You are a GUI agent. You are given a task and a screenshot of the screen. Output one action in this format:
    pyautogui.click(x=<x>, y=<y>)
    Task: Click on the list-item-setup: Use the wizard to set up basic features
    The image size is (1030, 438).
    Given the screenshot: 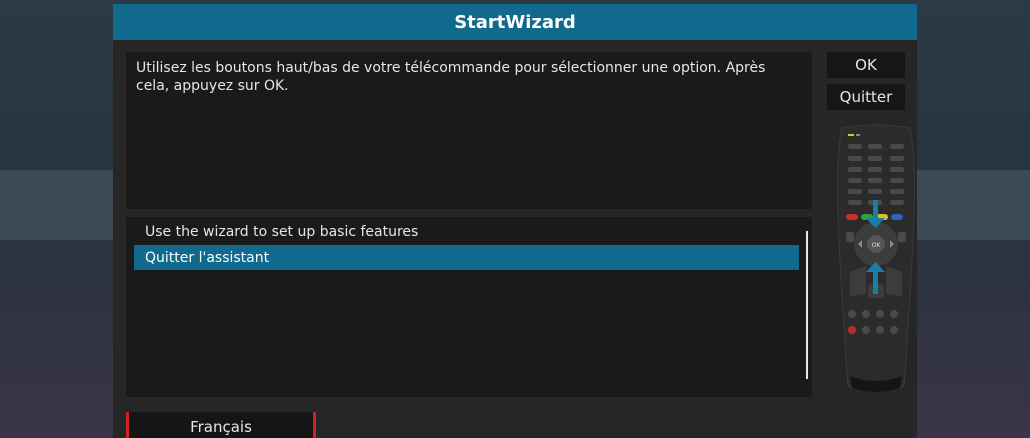 What is the action you would take?
    pyautogui.click(x=466, y=231)
    